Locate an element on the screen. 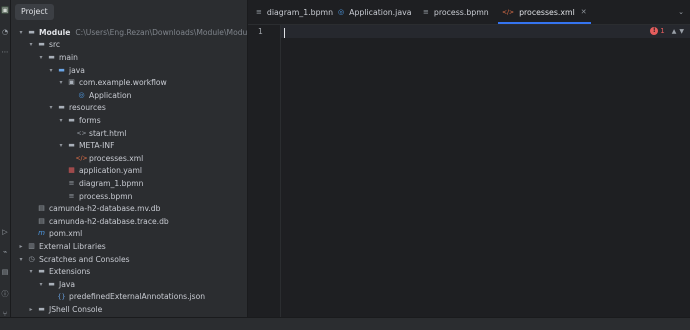 This screenshot has height=330, width=690. tree-item-label: External Libraries is located at coordinates (72, 246).